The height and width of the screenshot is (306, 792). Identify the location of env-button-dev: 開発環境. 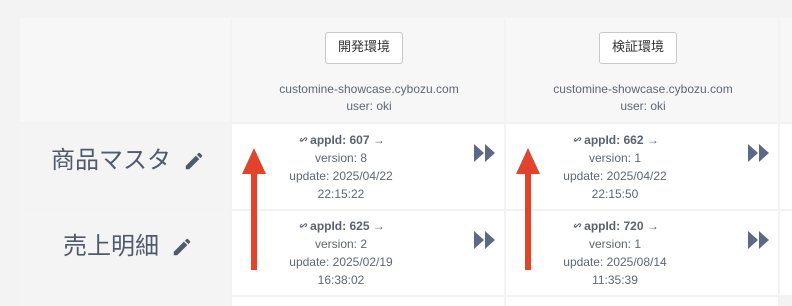
(364, 48).